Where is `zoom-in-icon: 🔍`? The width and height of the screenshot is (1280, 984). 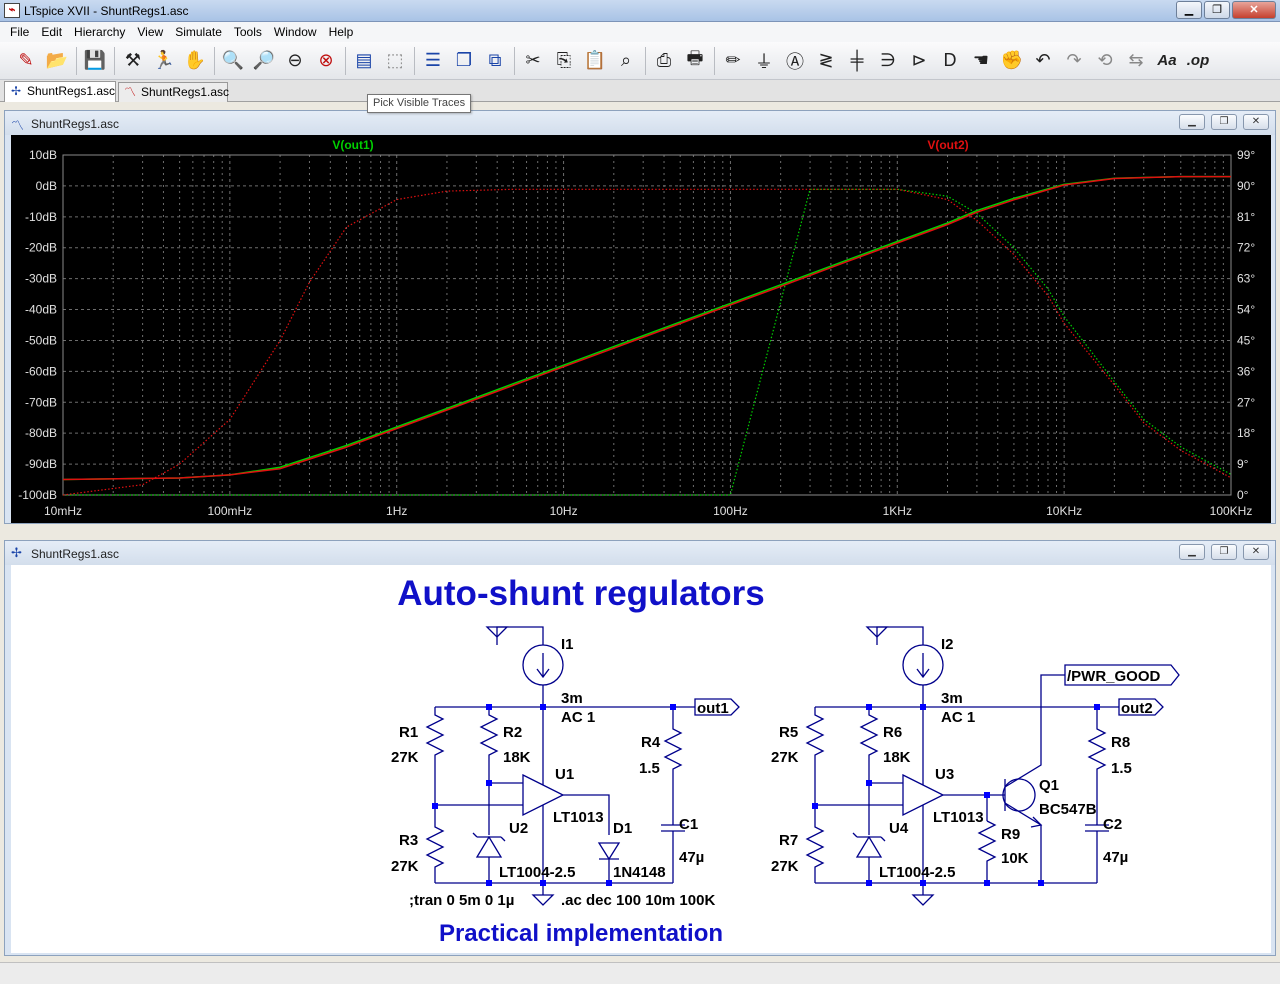 zoom-in-icon: 🔍 is located at coordinates (233, 61).